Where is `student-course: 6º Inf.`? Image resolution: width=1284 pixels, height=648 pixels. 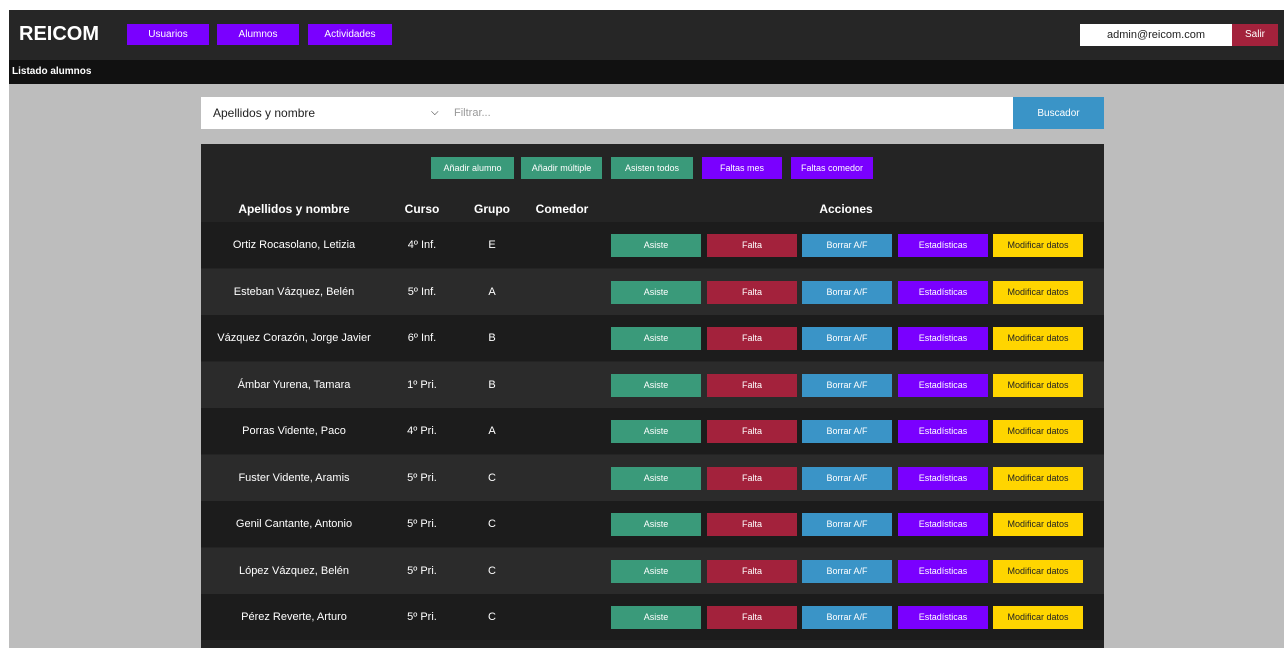
student-course: 6º Inf. is located at coordinates (422, 338).